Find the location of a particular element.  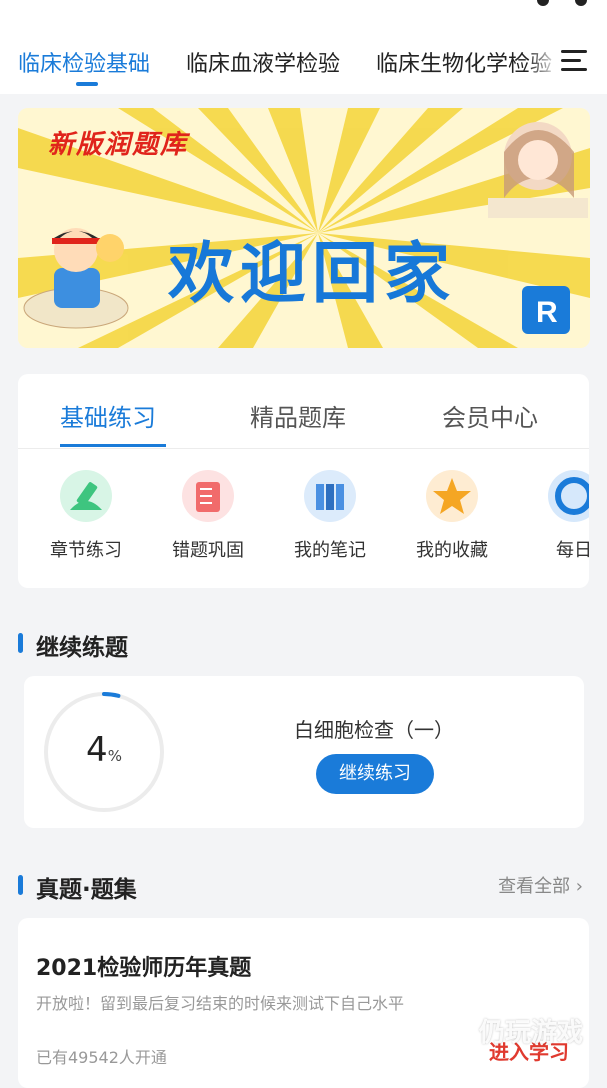

menu-icon is located at coordinates (574, 61).